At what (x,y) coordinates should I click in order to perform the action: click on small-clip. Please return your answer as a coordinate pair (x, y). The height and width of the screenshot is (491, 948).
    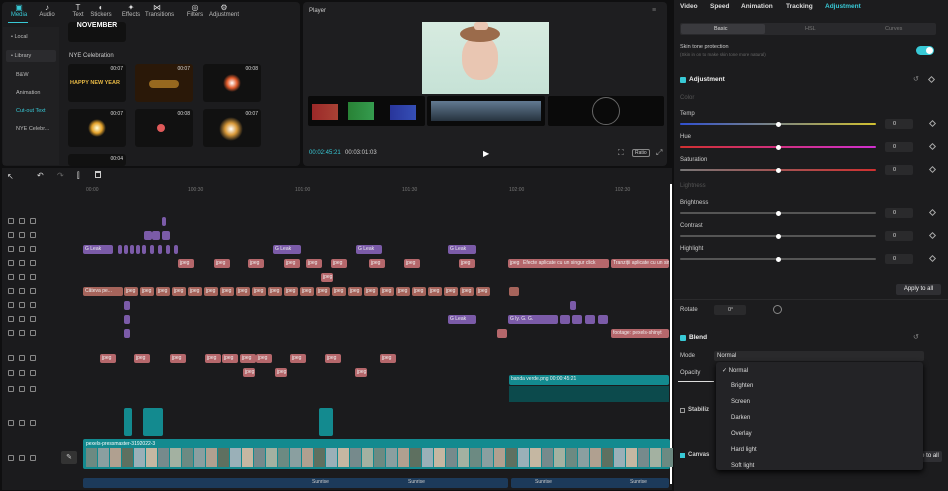
    Looking at the image, I should click on (128, 422).